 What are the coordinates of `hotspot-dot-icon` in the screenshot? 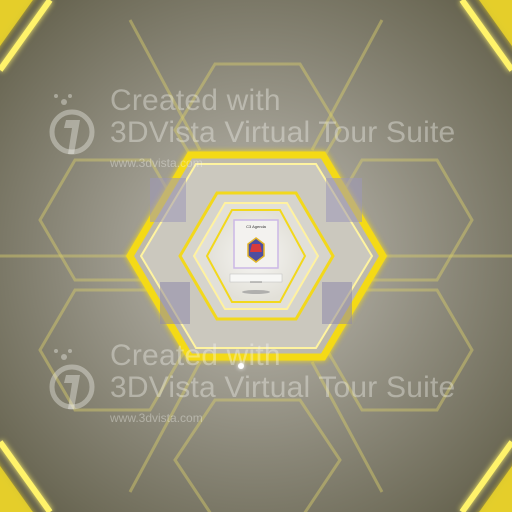 It's located at (241, 366).